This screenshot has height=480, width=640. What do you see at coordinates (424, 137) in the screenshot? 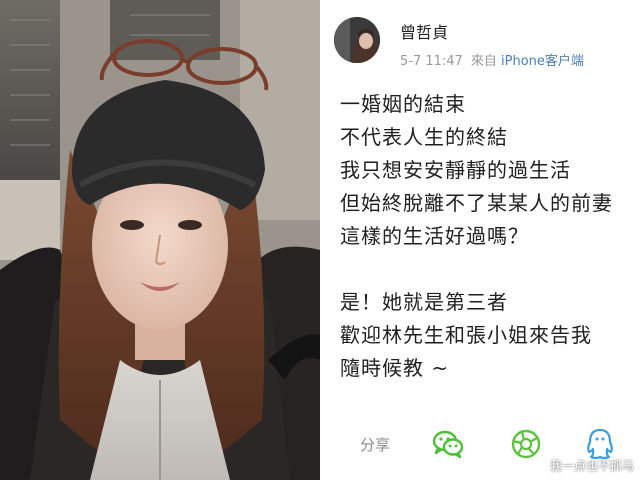
I see `post-text-line: 不代表人生的終結` at bounding box center [424, 137].